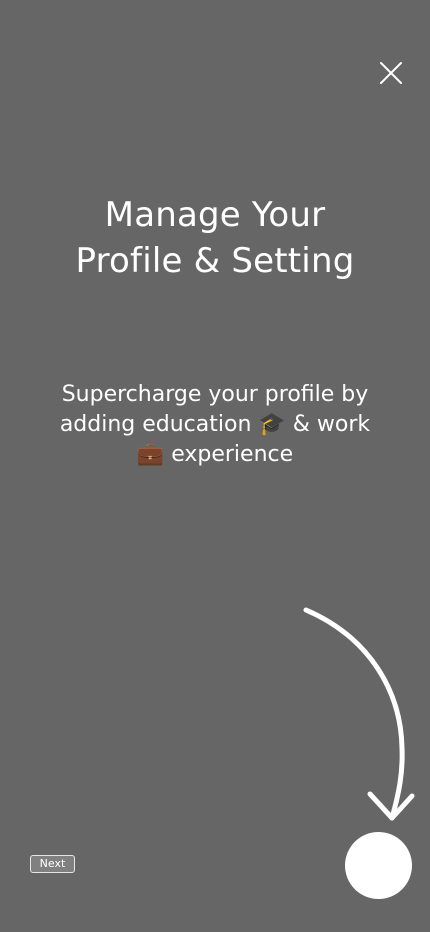 The image size is (430, 932). Describe the element at coordinates (215, 394) in the screenshot. I see `description-line-1: Supercharge your profile by` at that location.